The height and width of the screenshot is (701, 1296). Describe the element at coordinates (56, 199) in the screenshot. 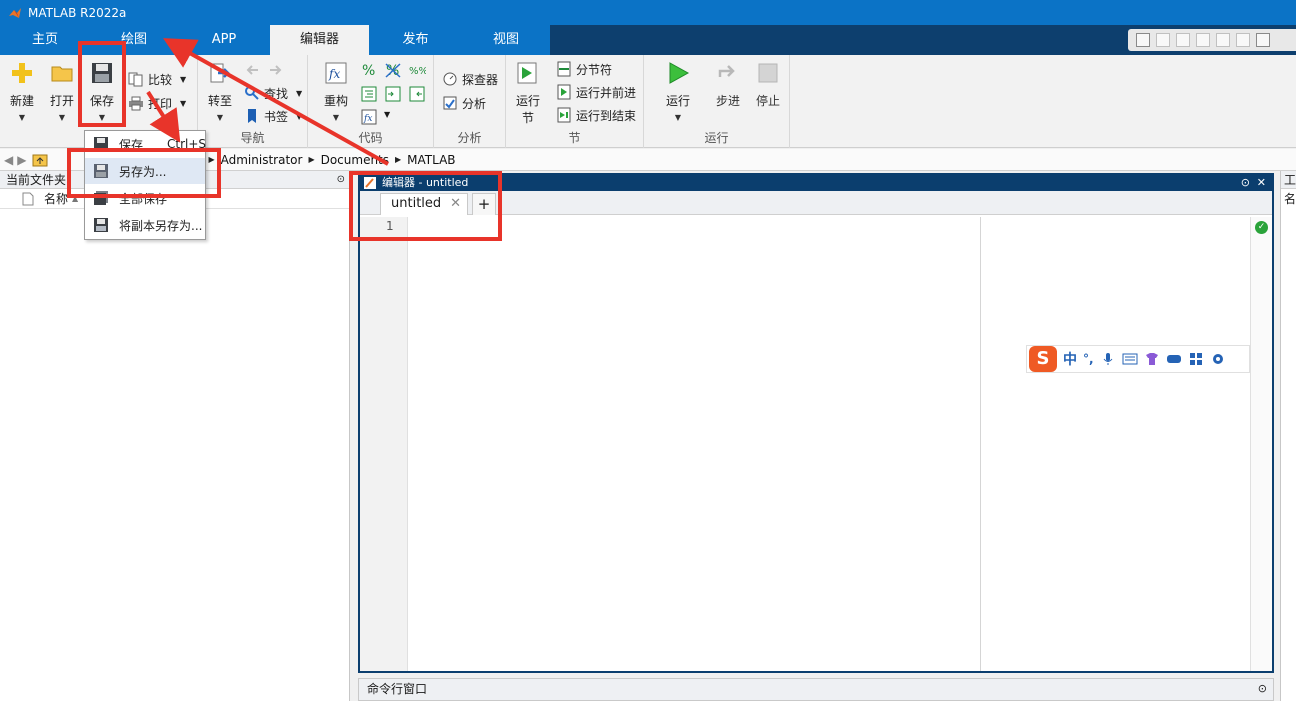

I see `name-column-header: 名称` at that location.